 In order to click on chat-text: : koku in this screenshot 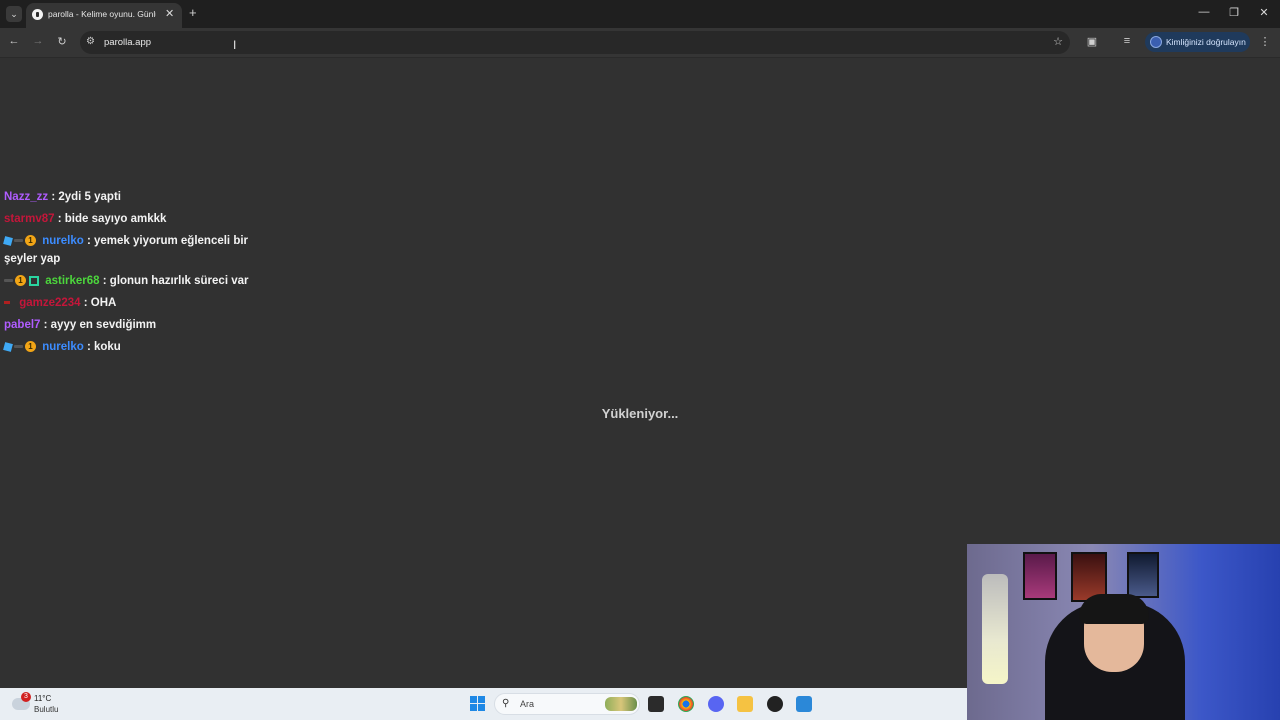, I will do `click(103, 347)`.